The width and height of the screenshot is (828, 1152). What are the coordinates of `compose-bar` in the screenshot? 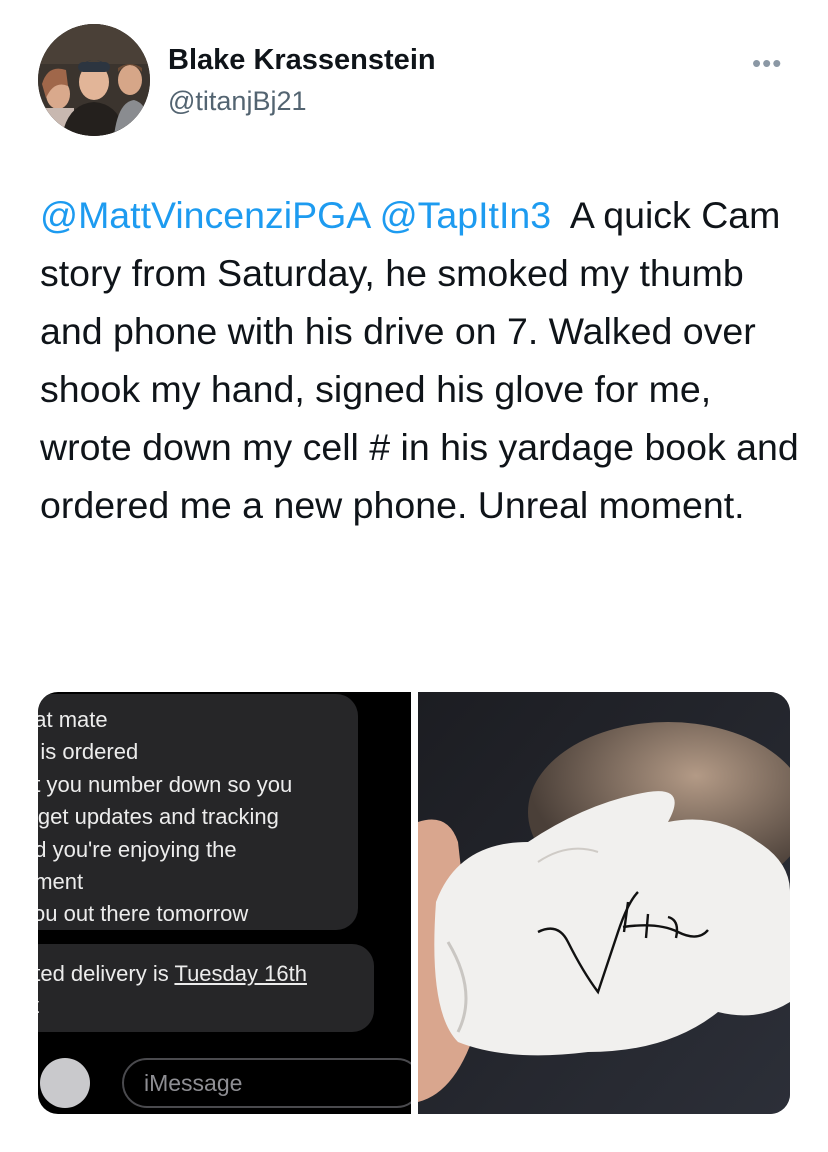 It's located at (224, 1082).